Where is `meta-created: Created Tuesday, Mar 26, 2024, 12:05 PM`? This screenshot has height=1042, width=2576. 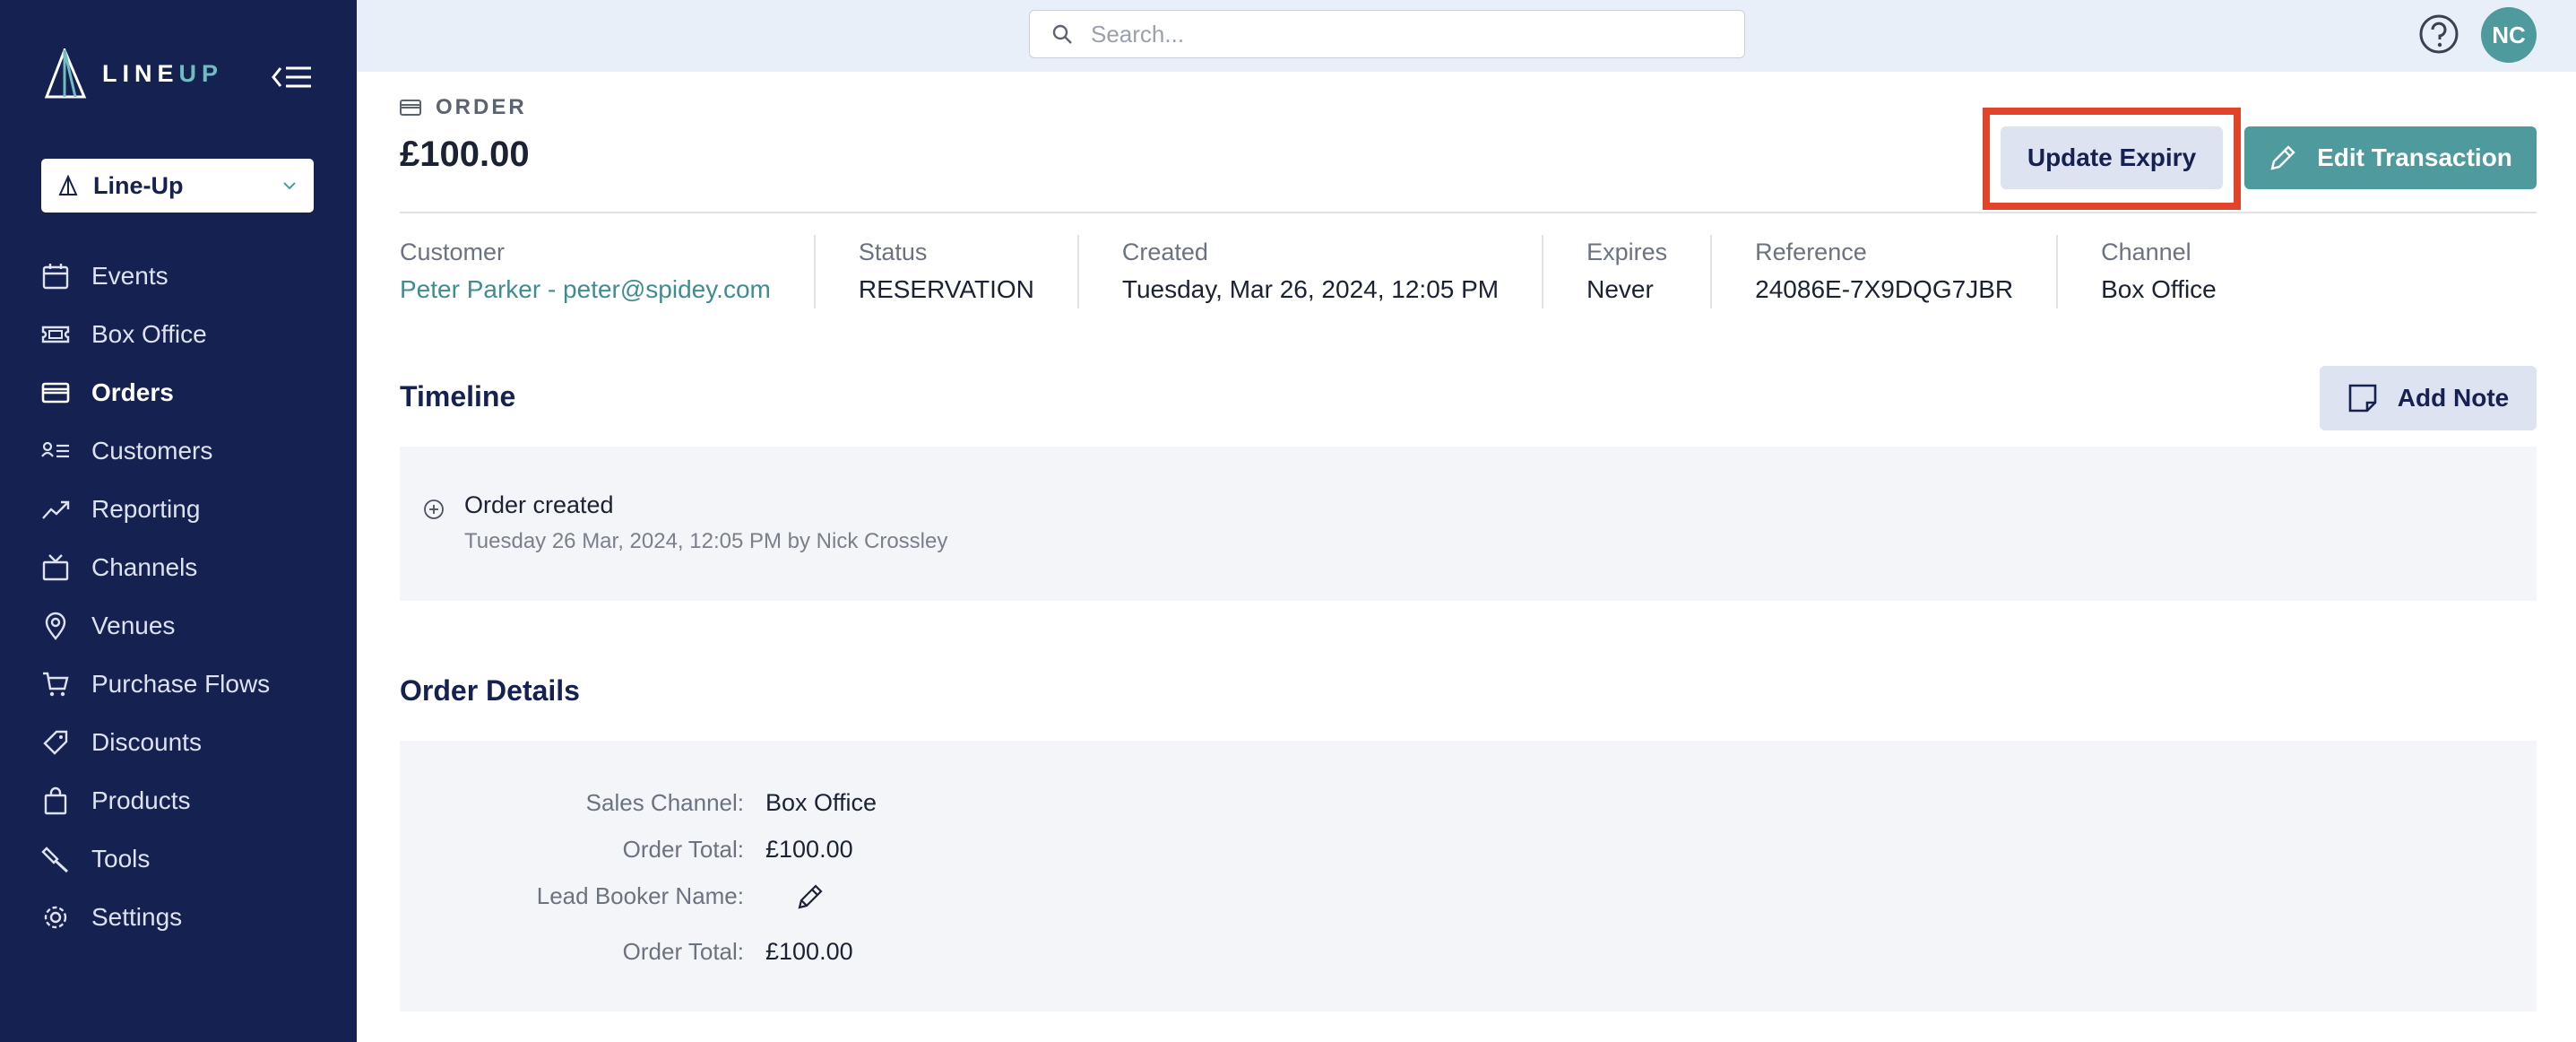
meta-created: Created Tuesday, Mar 26, 2024, 12:05 PM is located at coordinates (1309, 272).